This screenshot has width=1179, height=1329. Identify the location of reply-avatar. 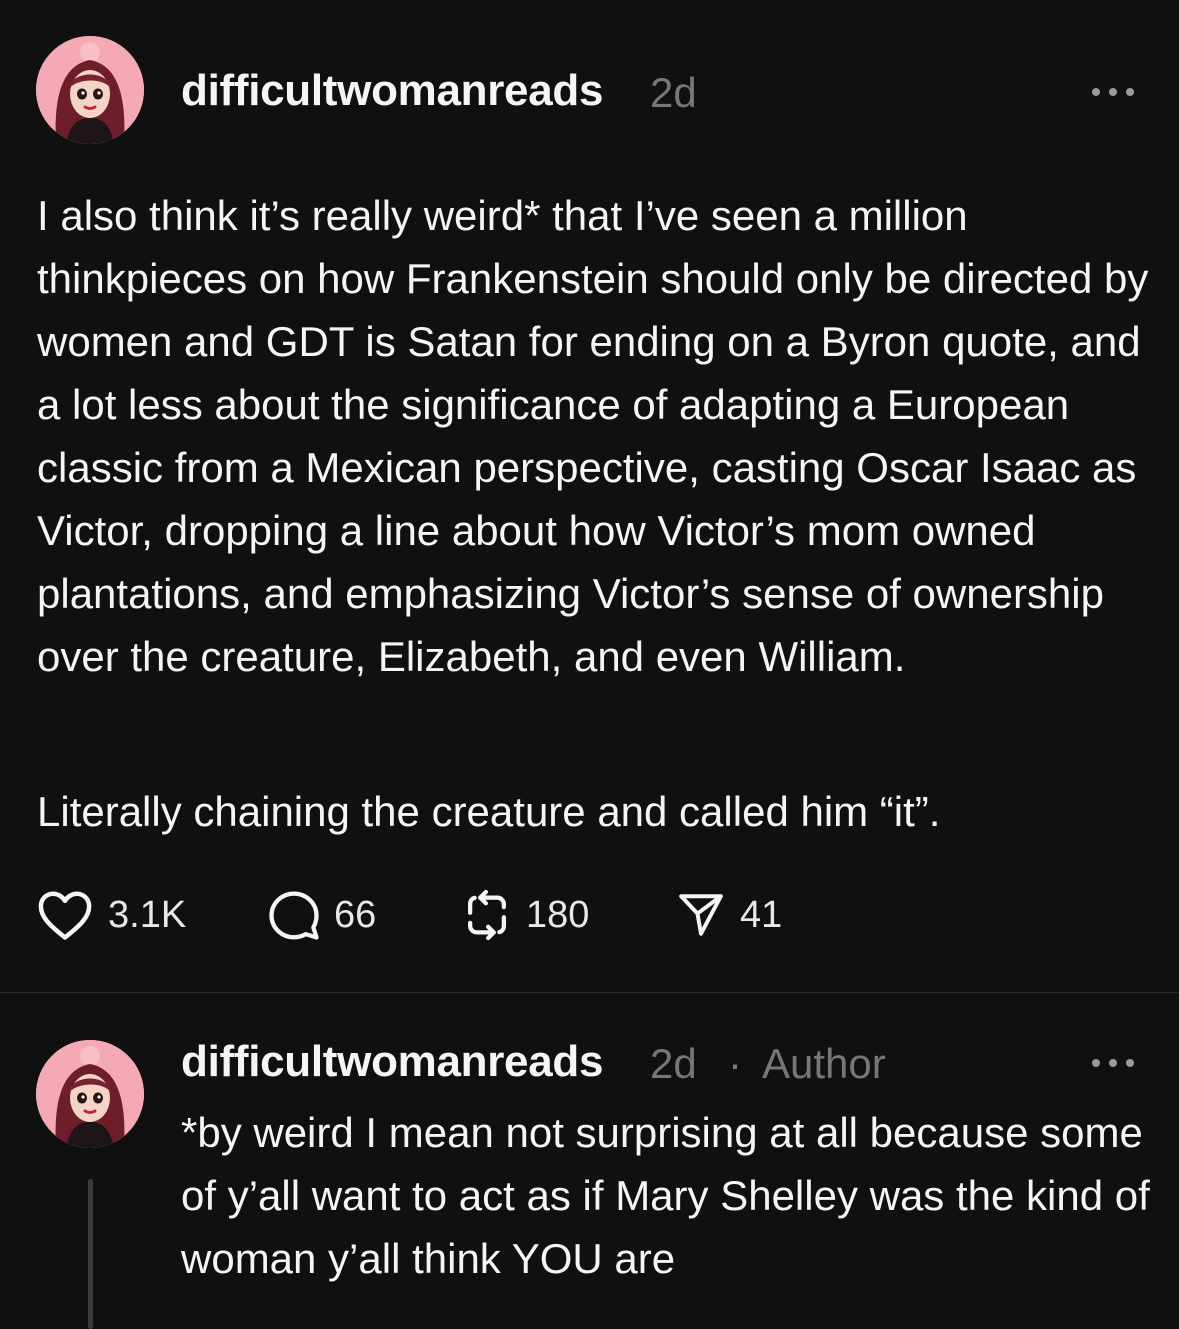
(90, 1094).